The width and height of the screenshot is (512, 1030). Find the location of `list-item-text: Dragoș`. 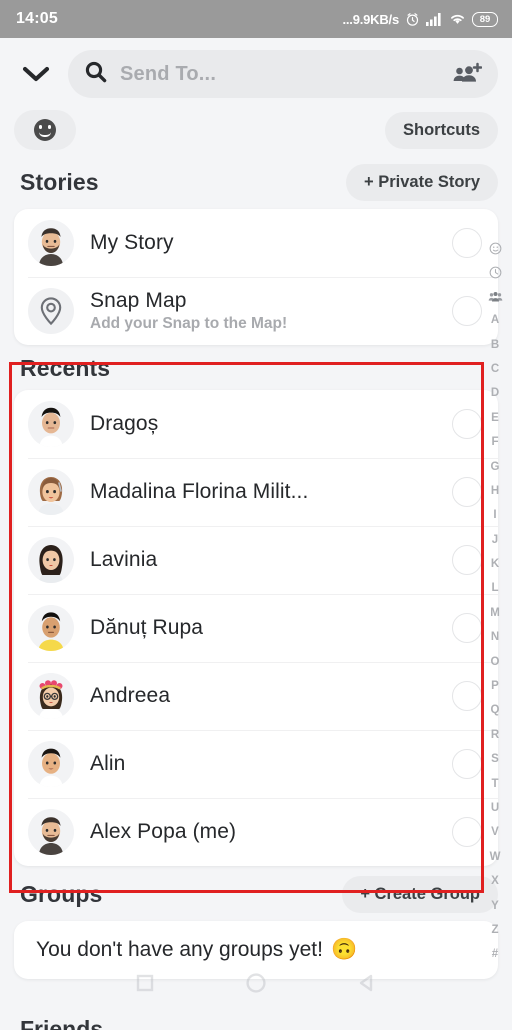

list-item-text: Dragoș is located at coordinates (263, 424).